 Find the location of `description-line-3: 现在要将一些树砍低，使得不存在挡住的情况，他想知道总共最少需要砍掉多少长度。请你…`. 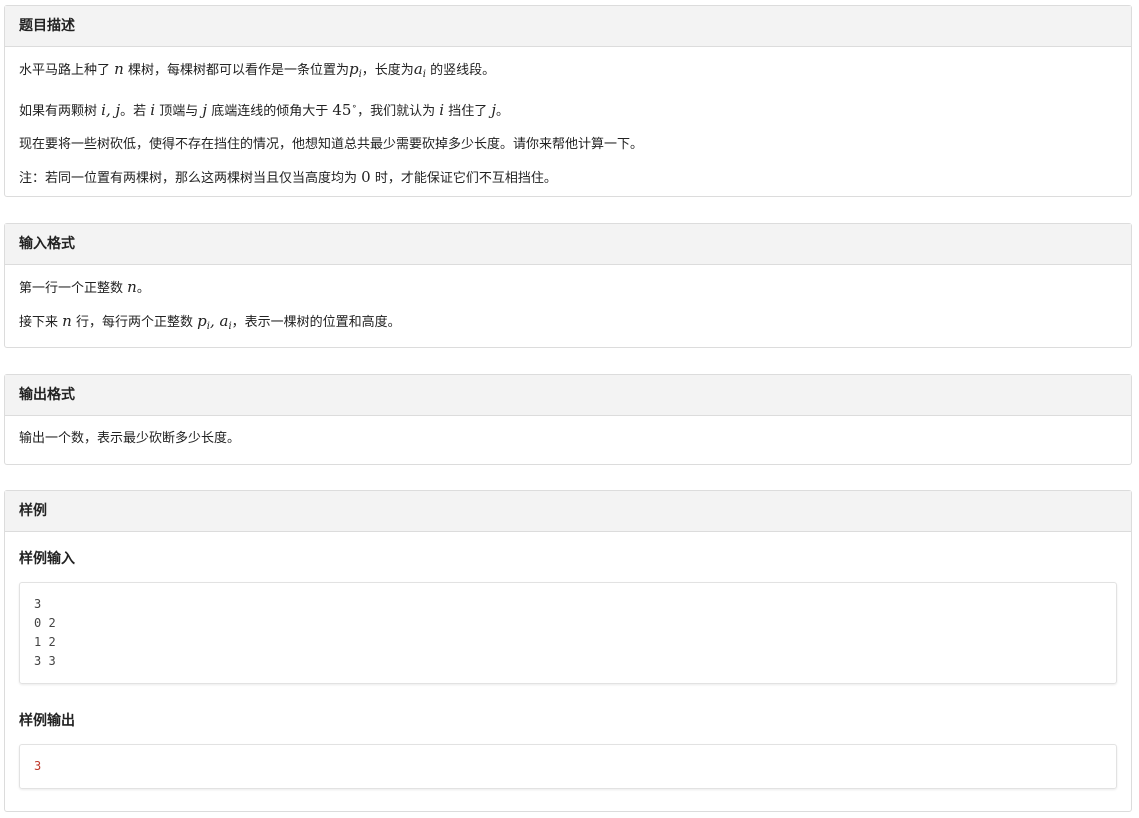

description-line-3: 现在要将一些树砍低，使得不存在挡住的情况，他想知道总共最少需要砍掉多少长度。请你… is located at coordinates (331, 144).